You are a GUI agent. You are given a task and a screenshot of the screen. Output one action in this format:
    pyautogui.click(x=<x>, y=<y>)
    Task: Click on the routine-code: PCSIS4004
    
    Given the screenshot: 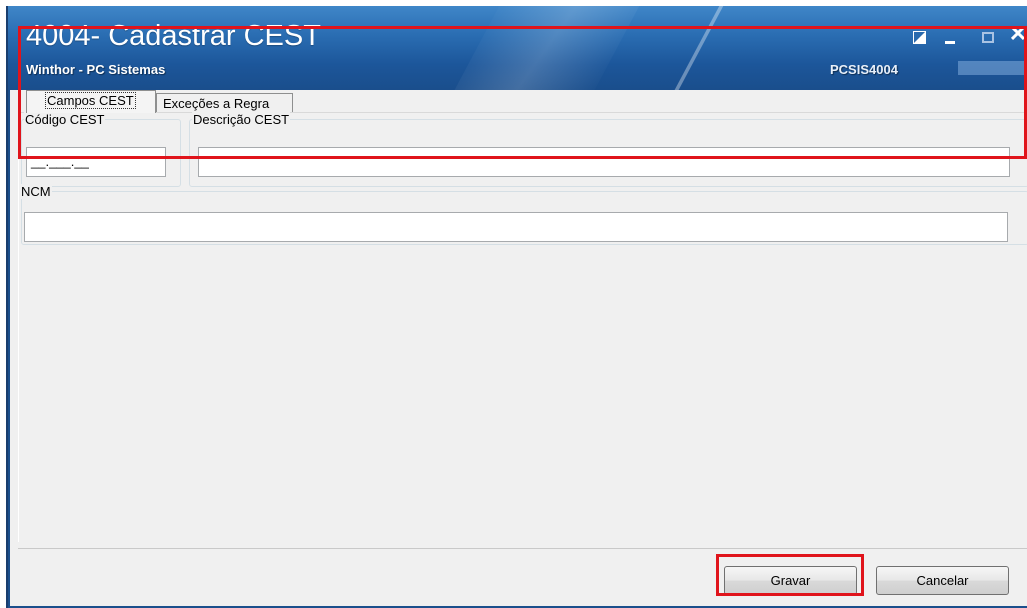 What is the action you would take?
    pyautogui.click(x=864, y=69)
    